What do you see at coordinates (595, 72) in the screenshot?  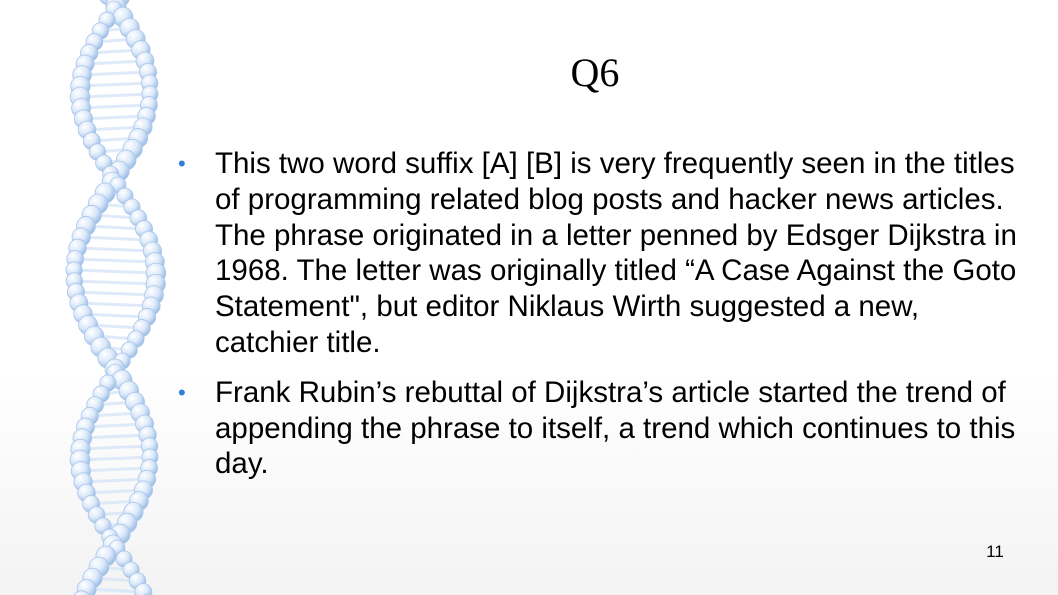 I see `slide-title: Q6` at bounding box center [595, 72].